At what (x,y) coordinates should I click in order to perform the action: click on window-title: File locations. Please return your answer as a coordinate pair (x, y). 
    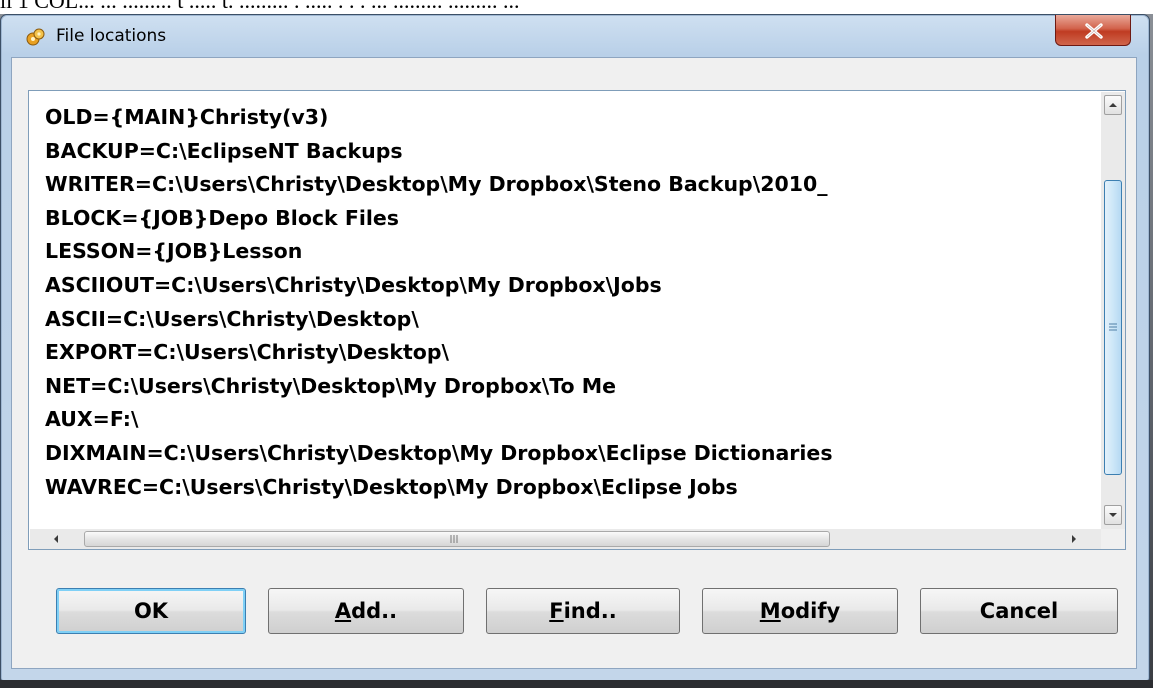
    Looking at the image, I should click on (111, 36).